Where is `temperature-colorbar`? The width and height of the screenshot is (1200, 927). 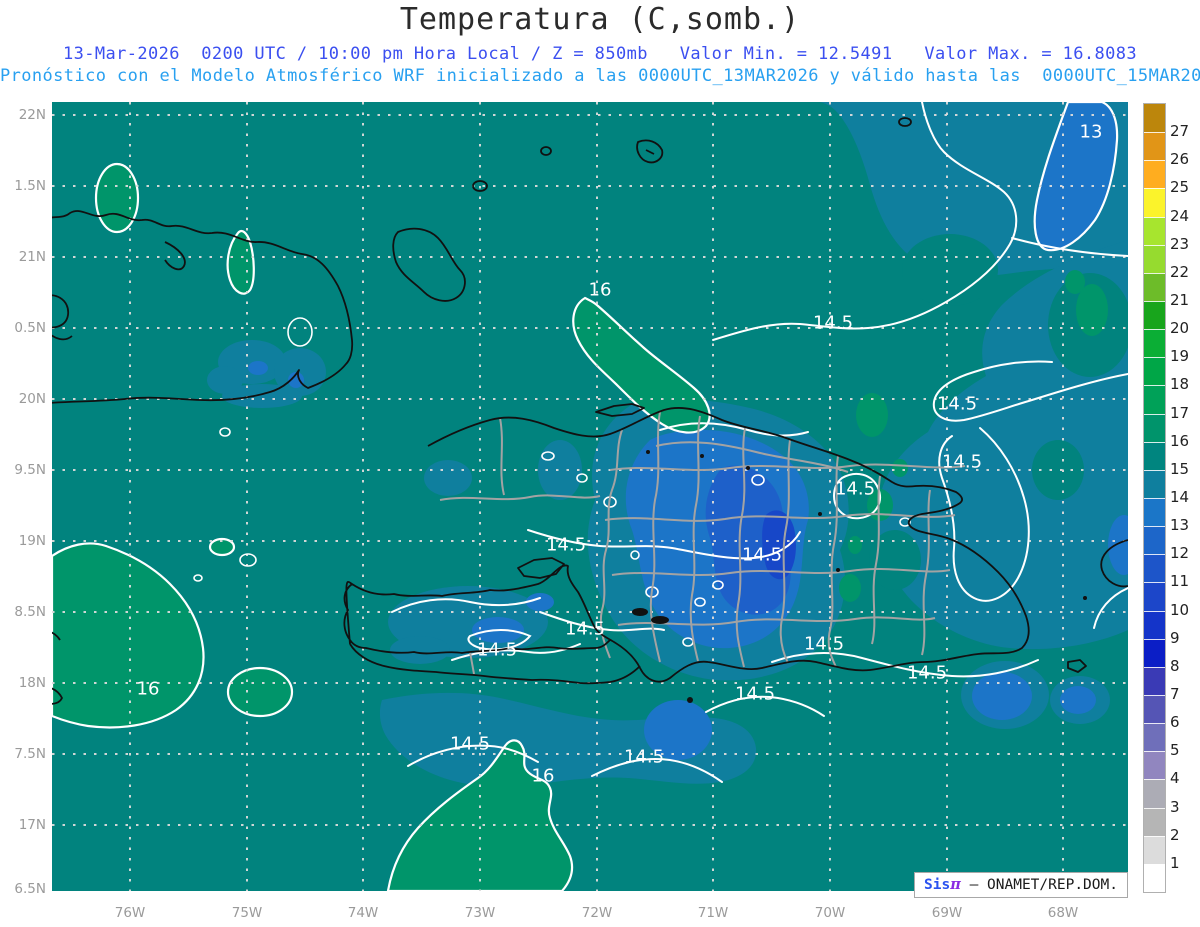
temperature-colorbar is located at coordinates (1154, 498).